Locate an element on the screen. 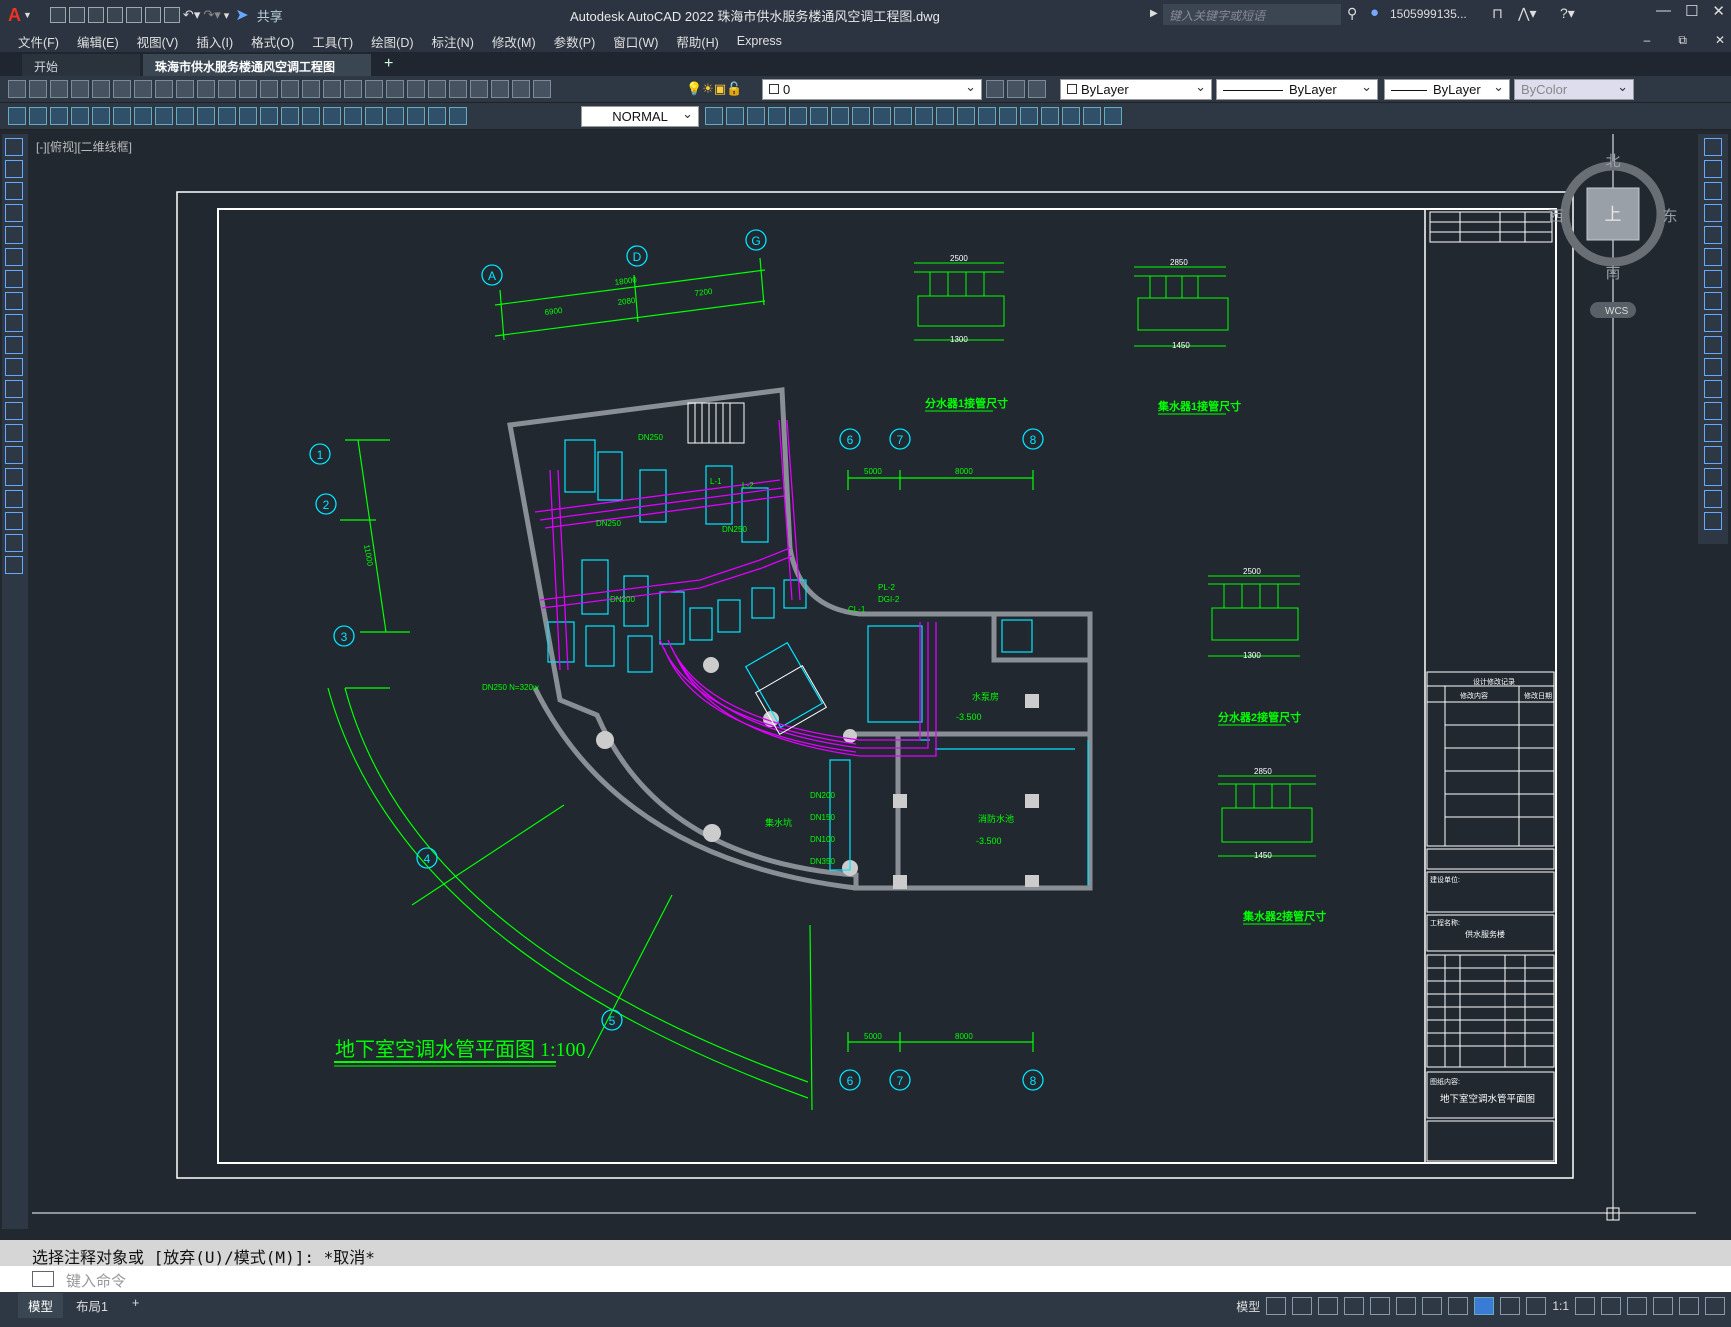 The width and height of the screenshot is (1731, 1327). menu-modify: 修改(M) is located at coordinates (514, 41).